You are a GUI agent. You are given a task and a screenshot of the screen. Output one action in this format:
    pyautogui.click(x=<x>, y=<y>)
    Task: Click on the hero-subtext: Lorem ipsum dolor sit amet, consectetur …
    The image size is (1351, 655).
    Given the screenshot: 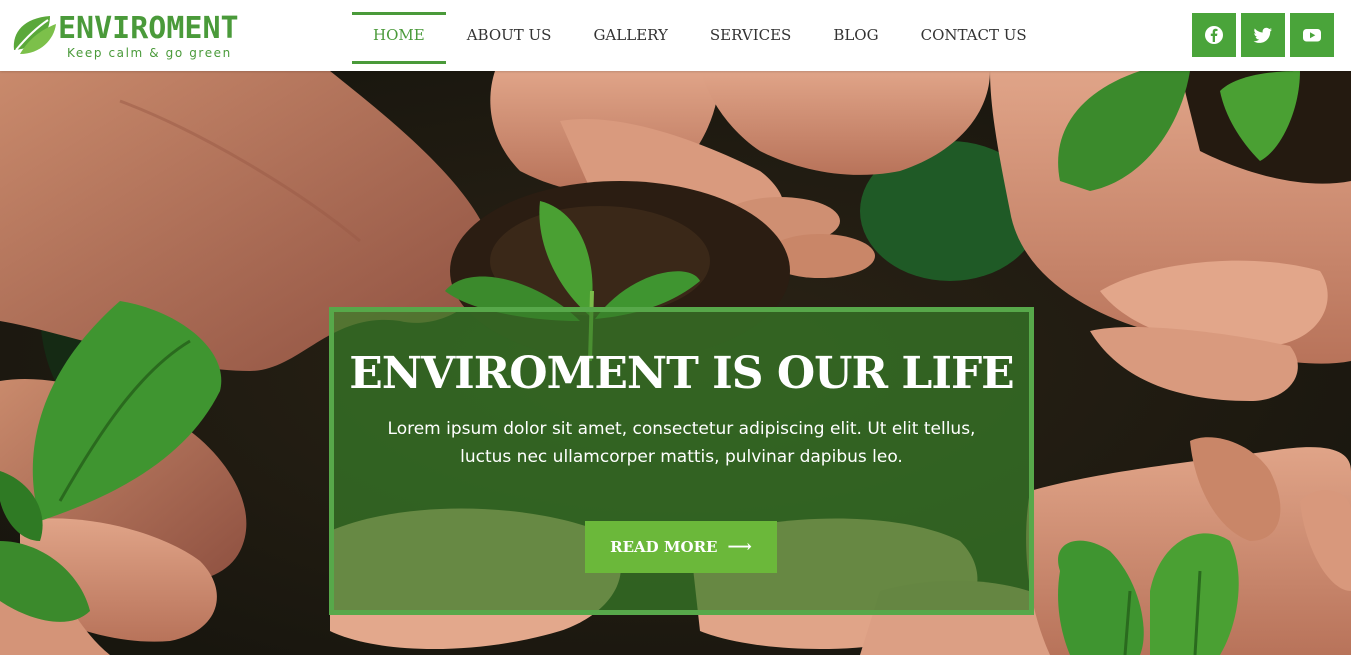 What is the action you would take?
    pyautogui.click(x=681, y=443)
    